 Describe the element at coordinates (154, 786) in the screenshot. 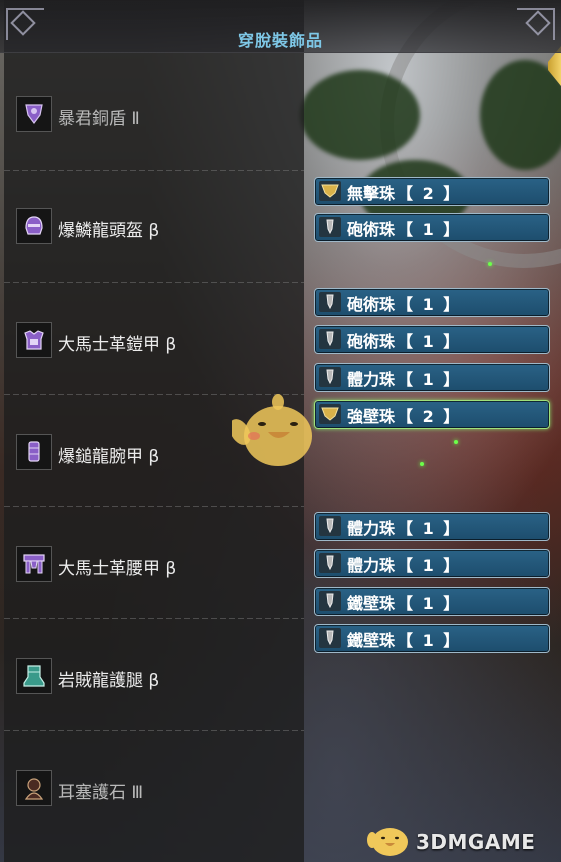

I see `equipment-row-charm: 耳塞護石 Ⅲ` at that location.